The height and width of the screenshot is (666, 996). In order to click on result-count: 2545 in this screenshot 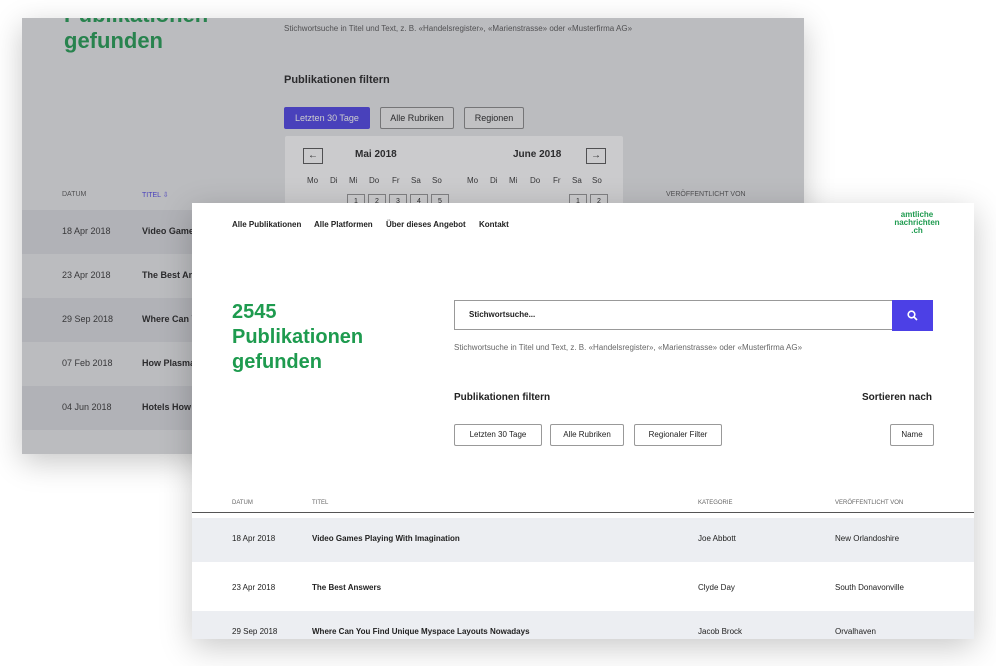, I will do `click(254, 312)`.